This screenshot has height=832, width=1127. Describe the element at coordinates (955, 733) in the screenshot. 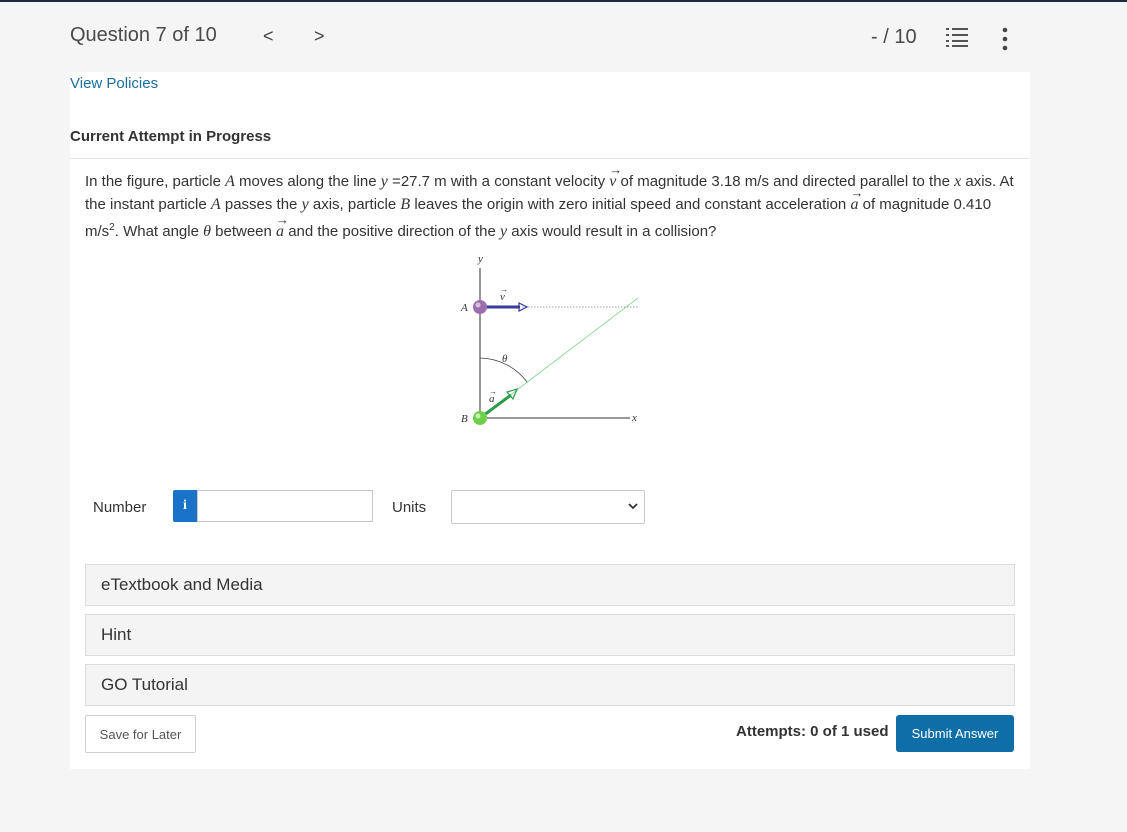

I see `submit-answer-button: Submit Answer` at that location.